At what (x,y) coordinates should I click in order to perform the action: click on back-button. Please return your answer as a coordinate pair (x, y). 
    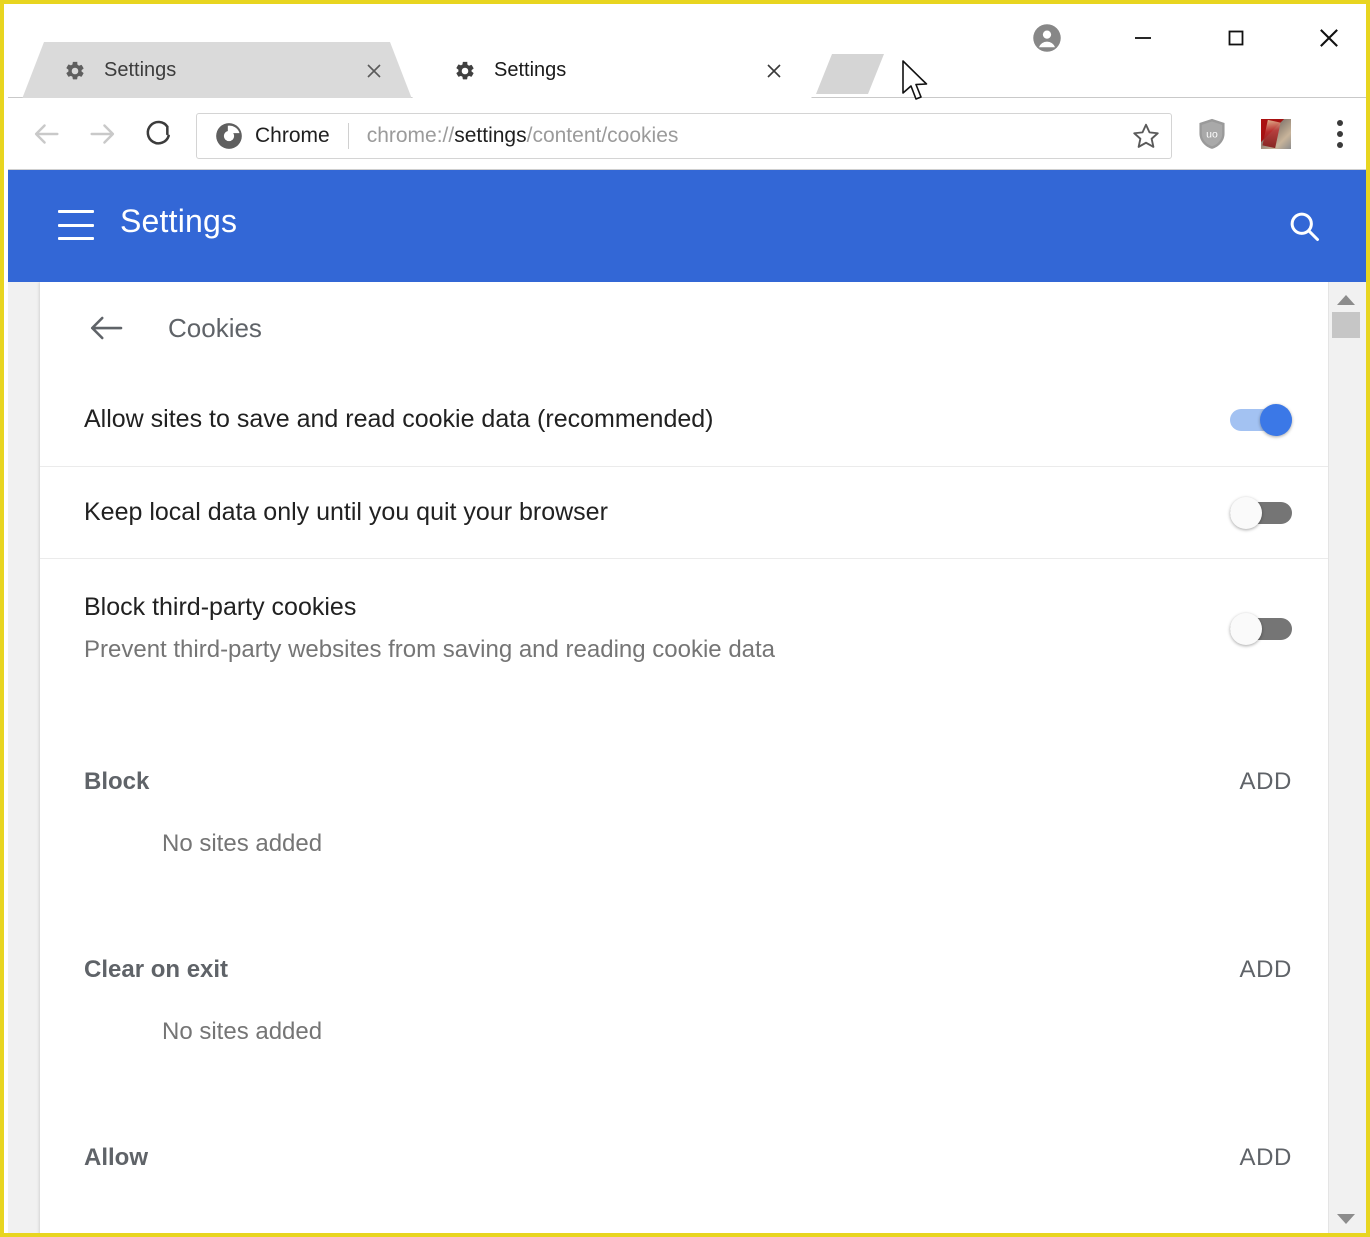
    Looking at the image, I should click on (46, 134).